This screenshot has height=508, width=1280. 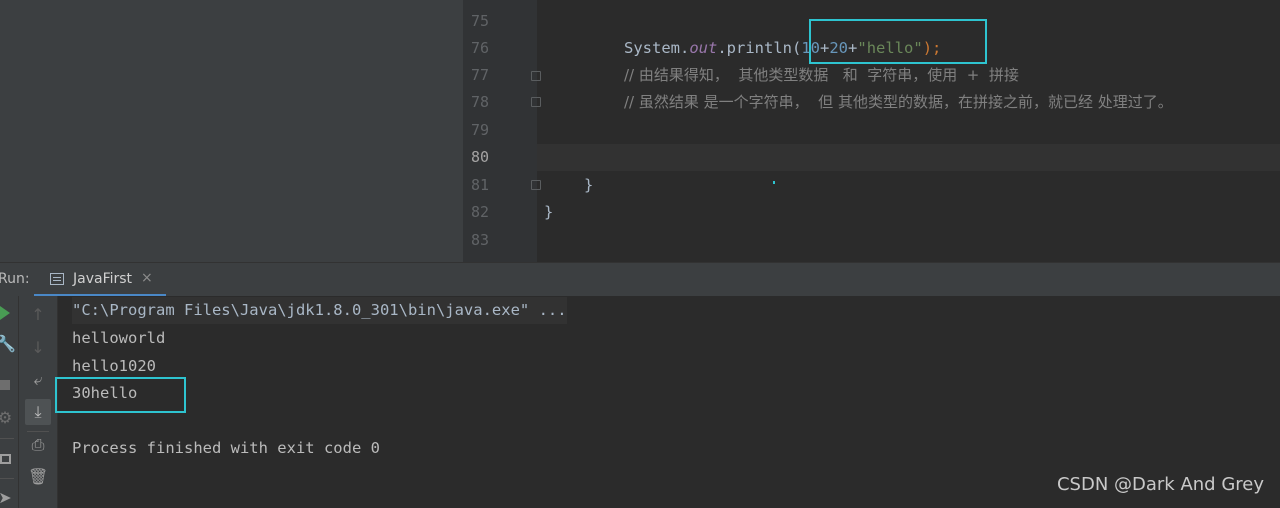 What do you see at coordinates (1160, 484) in the screenshot?
I see `watermark: CSDN @Dark And Grey` at bounding box center [1160, 484].